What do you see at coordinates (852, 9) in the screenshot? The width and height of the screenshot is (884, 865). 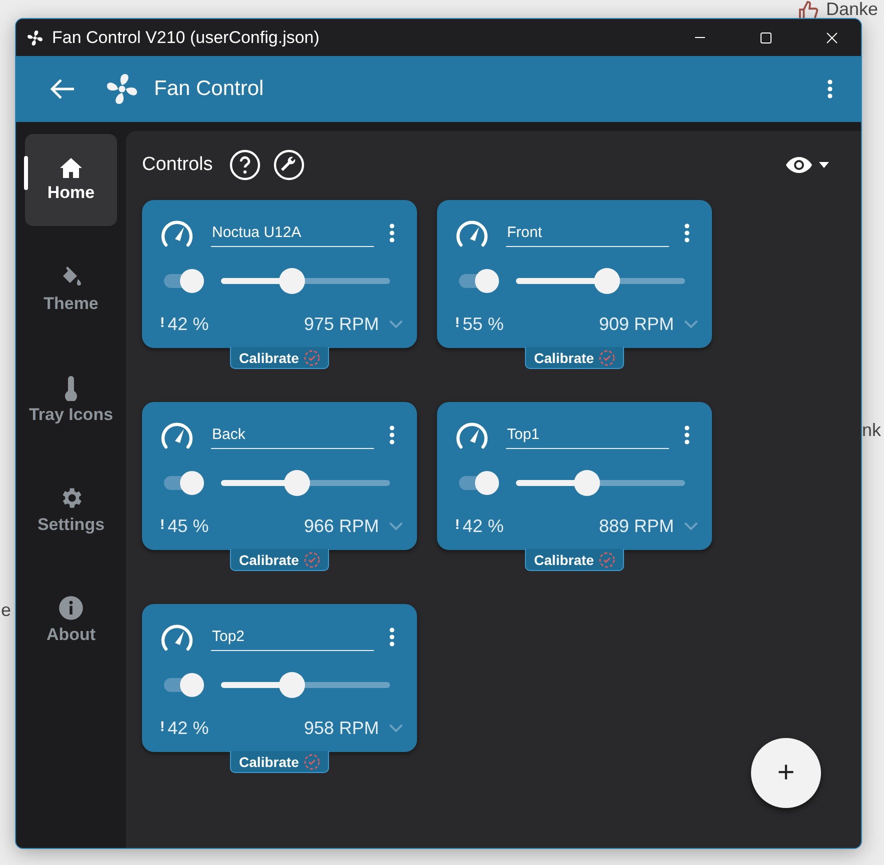 I see `background-text: Danke` at bounding box center [852, 9].